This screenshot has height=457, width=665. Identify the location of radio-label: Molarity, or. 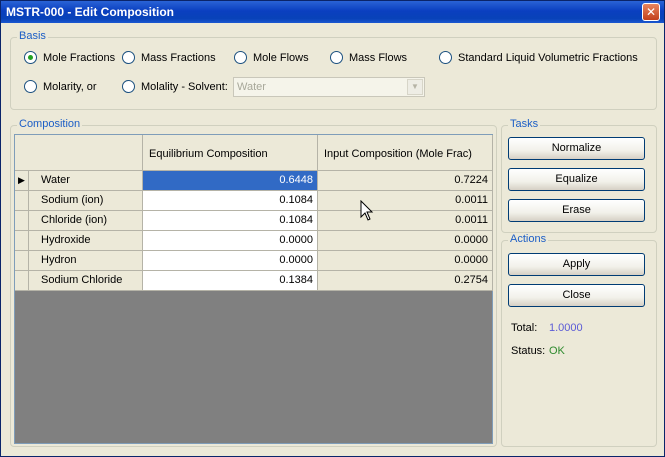
(70, 86).